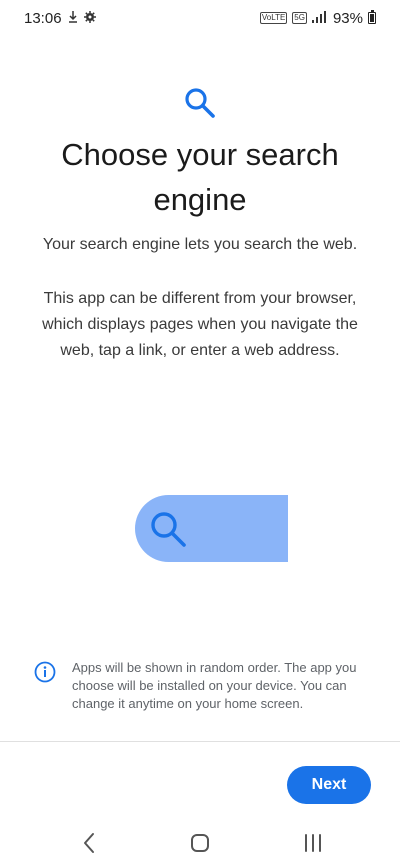 The image size is (400, 867). What do you see at coordinates (89, 843) in the screenshot?
I see `back-icon` at bounding box center [89, 843].